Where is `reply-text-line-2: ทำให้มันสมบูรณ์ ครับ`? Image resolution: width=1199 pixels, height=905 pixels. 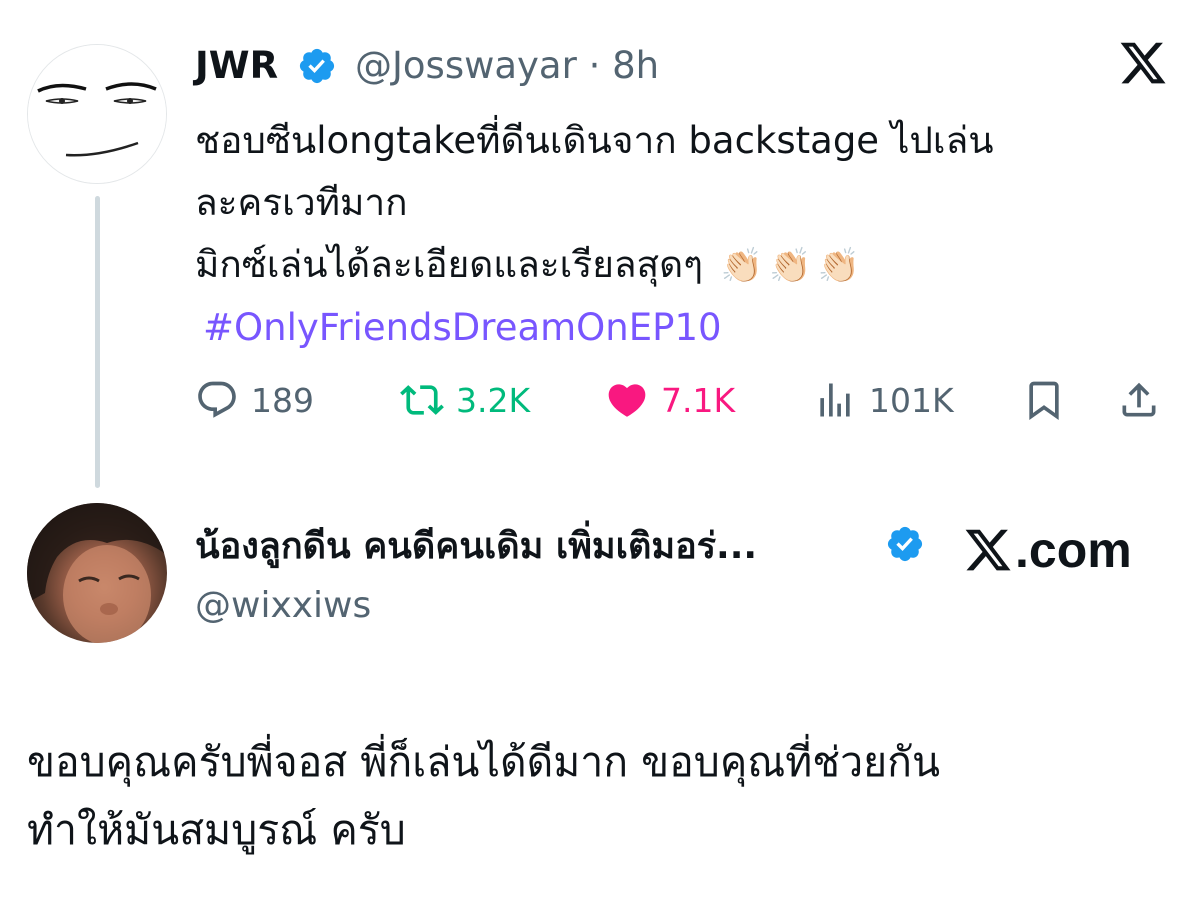
reply-text-line-2: ทำให้มันสมบูรณ์ ครับ is located at coordinates (216, 830).